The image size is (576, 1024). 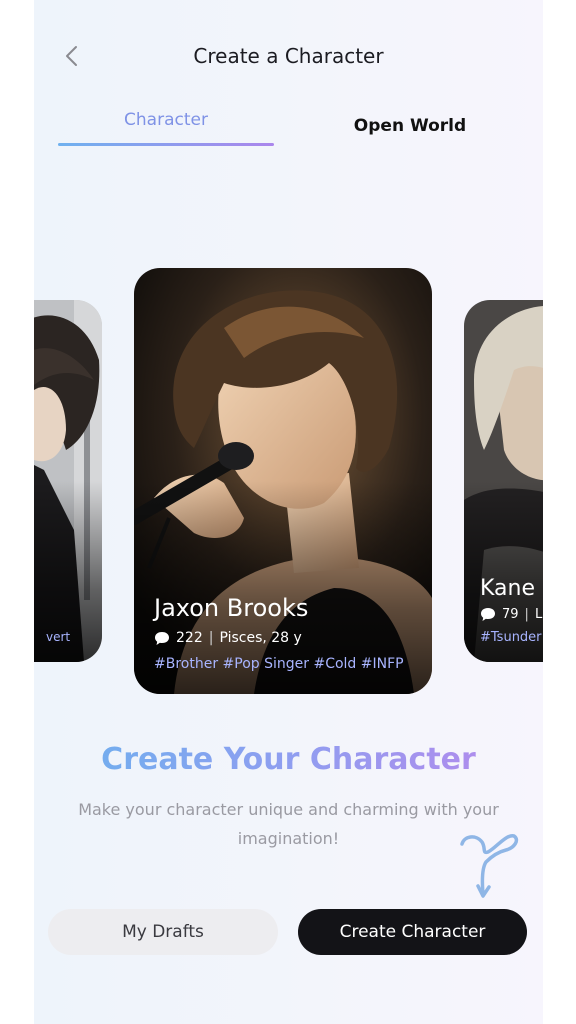 What do you see at coordinates (163, 932) in the screenshot?
I see `my-drafts-button: My Drafts` at bounding box center [163, 932].